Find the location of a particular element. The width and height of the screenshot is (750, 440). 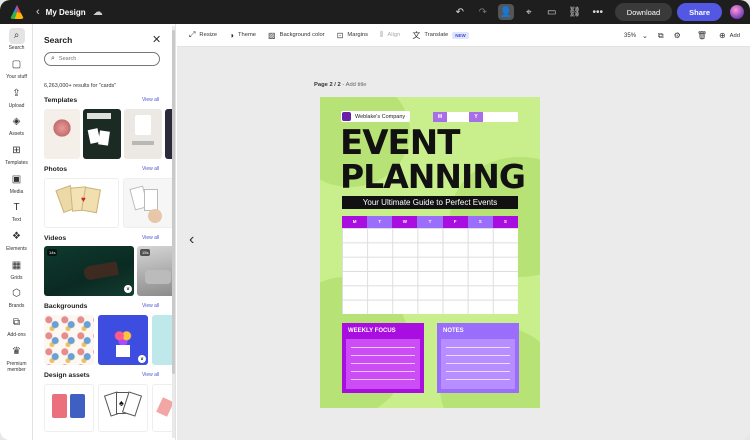

resize-button: ⤢ Resize is located at coordinates (203, 35).